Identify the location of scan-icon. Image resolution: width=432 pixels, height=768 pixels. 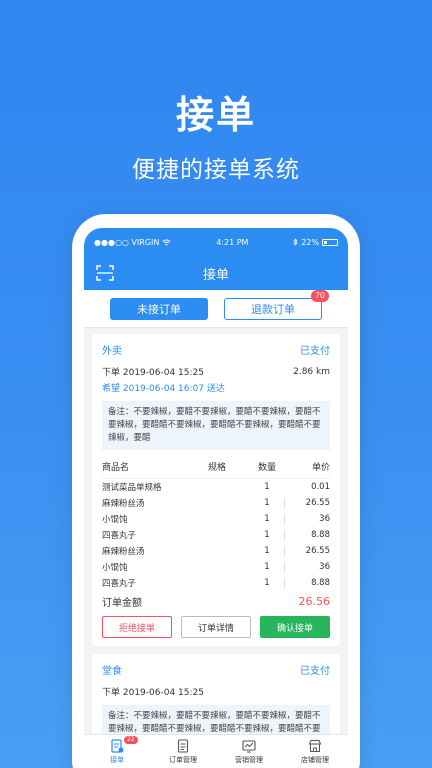
(105, 273).